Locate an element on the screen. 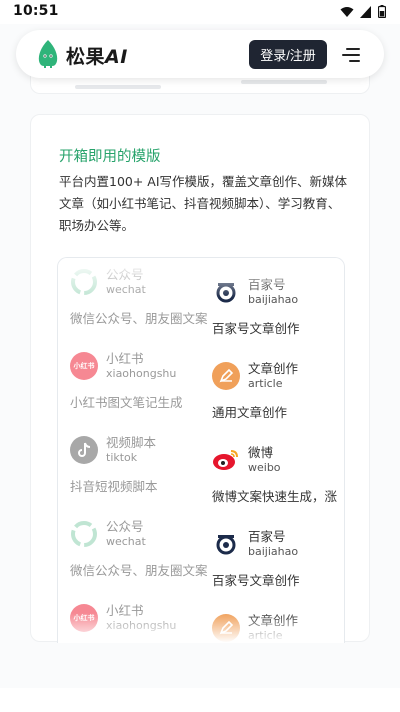 The height and width of the screenshot is (712, 400). template-card-article-2: 文章创作 article is located at coordinates (270, 623).